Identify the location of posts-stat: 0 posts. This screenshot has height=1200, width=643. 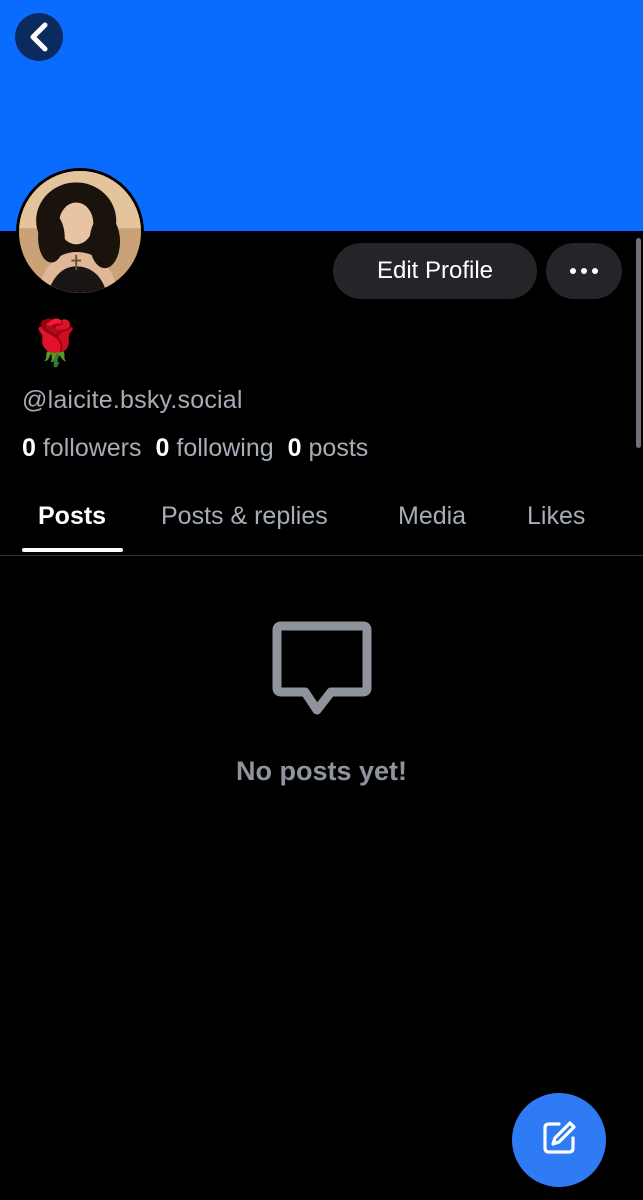
(328, 448).